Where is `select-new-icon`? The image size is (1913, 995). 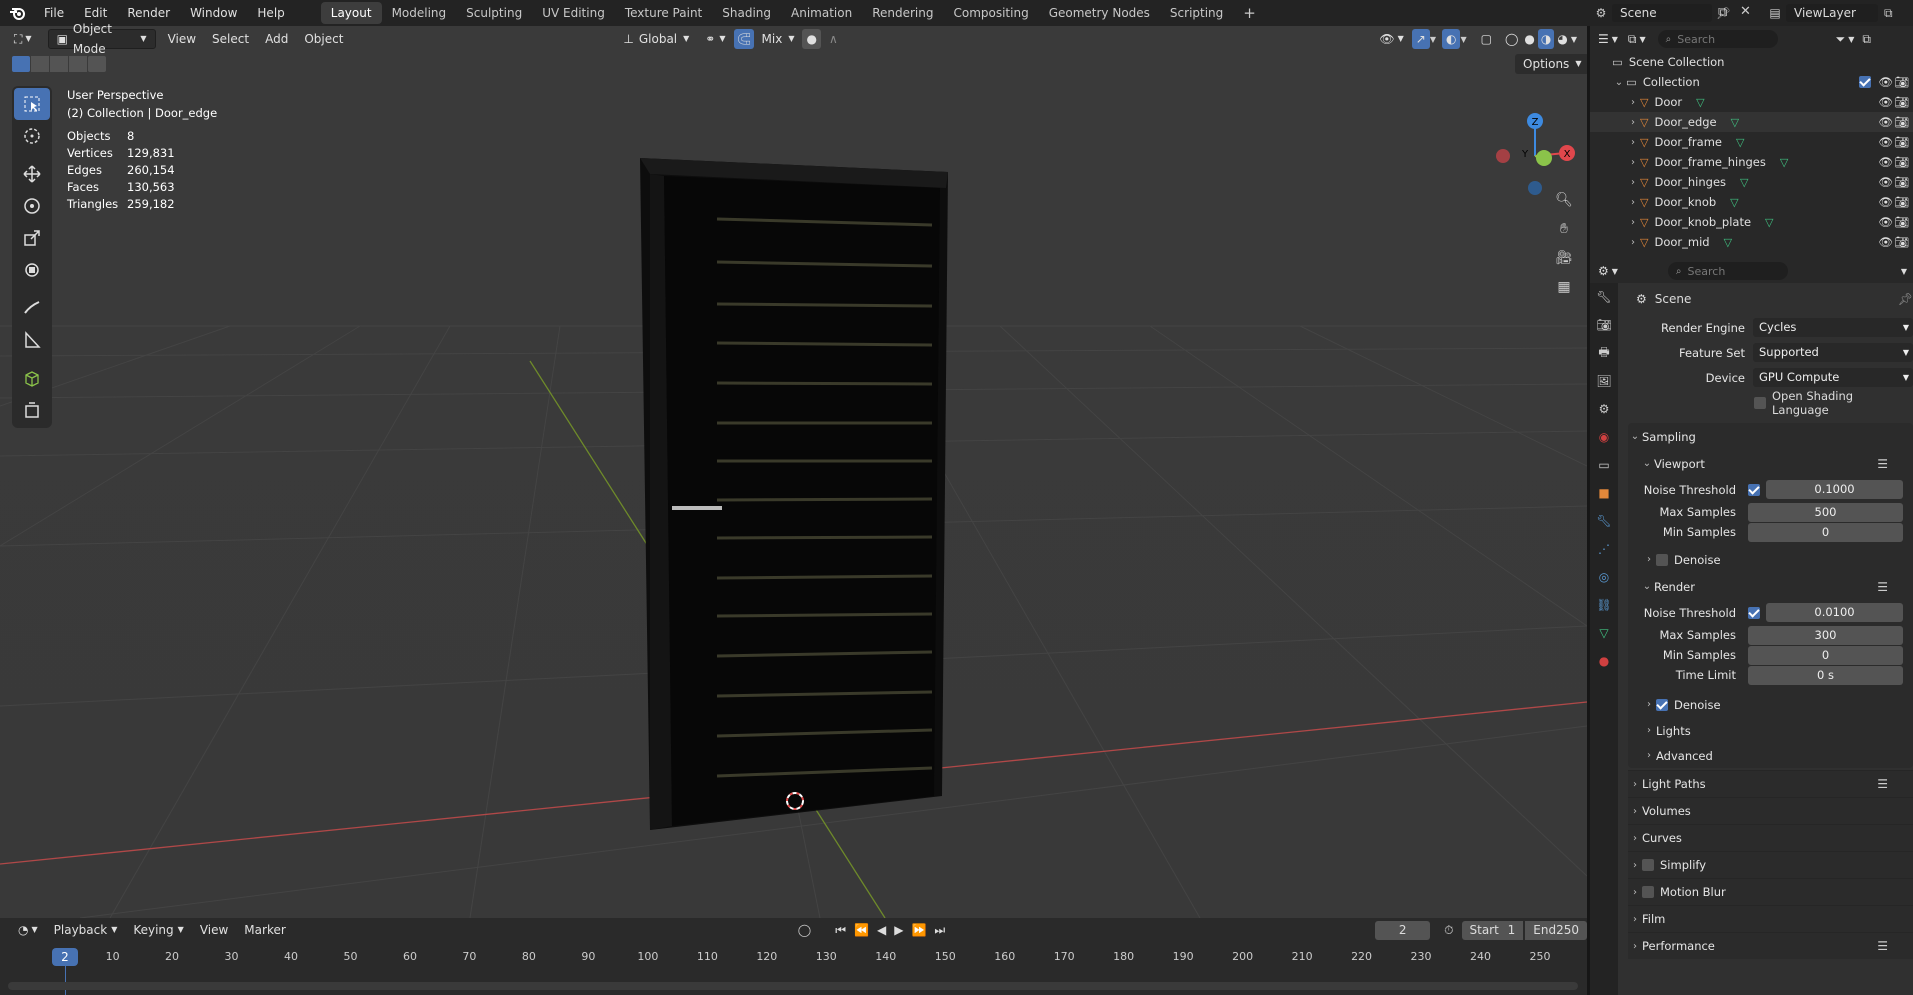
select-new-icon is located at coordinates (21, 64).